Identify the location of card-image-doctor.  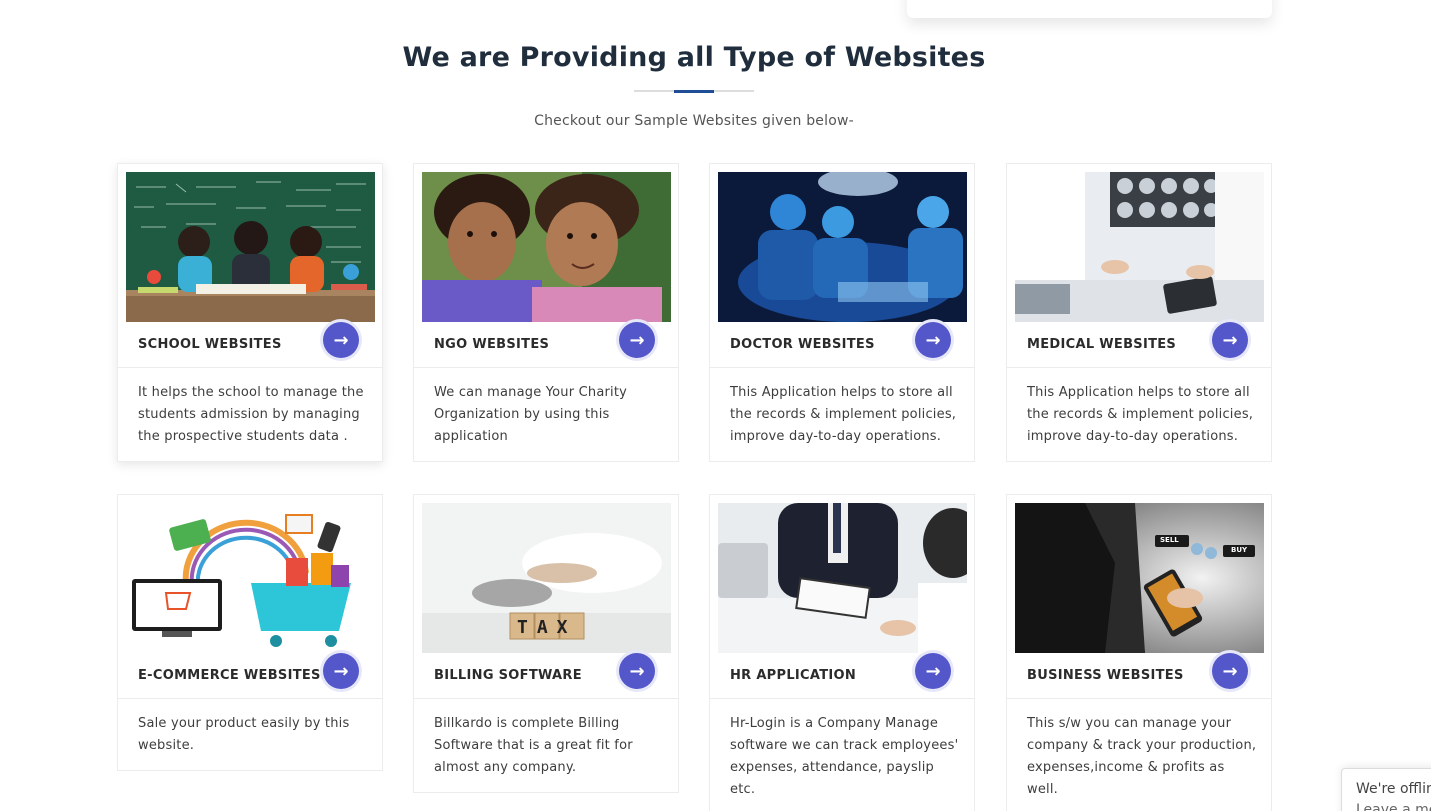
(842, 247).